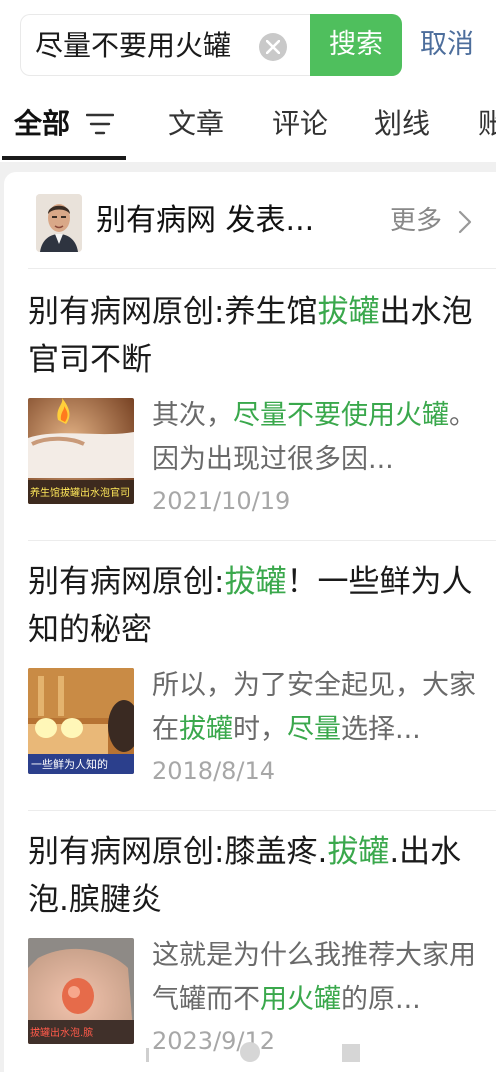 Image resolution: width=496 pixels, height=1072 pixels. I want to click on result-title: 别有病网原创:养生馆拔罐出水泡官司不断, so click(258, 336).